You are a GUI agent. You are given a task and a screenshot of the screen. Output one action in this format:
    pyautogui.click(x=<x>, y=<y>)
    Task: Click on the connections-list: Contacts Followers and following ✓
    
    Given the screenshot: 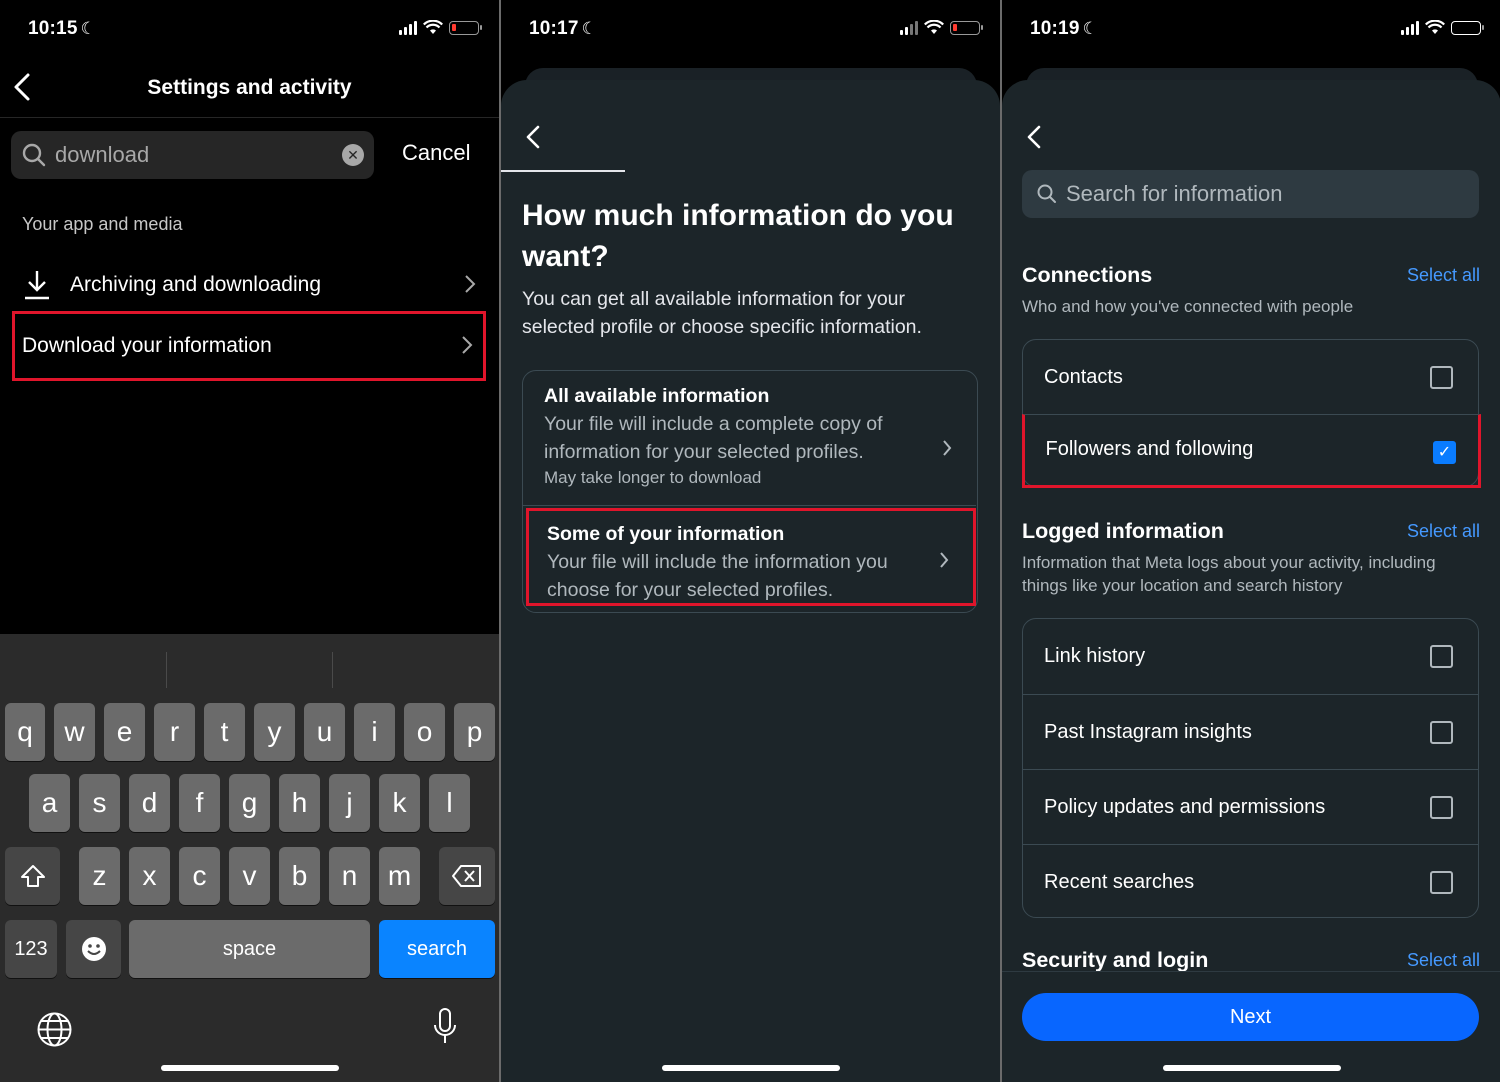 What is the action you would take?
    pyautogui.click(x=1251, y=413)
    